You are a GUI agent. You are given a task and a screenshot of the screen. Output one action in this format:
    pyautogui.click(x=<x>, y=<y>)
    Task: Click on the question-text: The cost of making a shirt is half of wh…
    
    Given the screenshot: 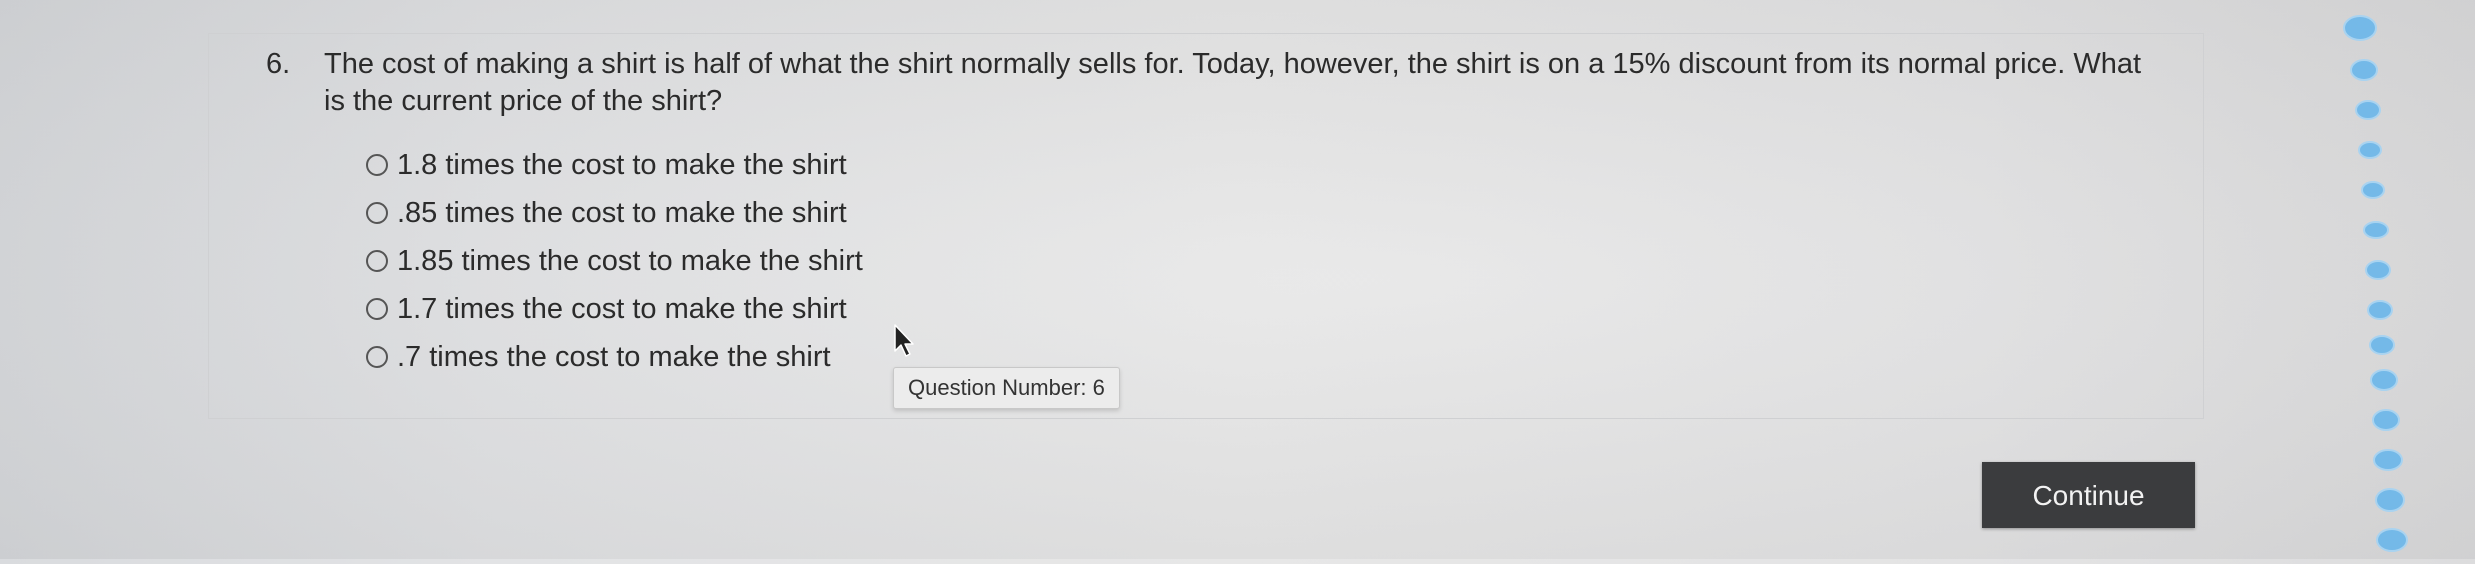 What is the action you would take?
    pyautogui.click(x=1233, y=82)
    